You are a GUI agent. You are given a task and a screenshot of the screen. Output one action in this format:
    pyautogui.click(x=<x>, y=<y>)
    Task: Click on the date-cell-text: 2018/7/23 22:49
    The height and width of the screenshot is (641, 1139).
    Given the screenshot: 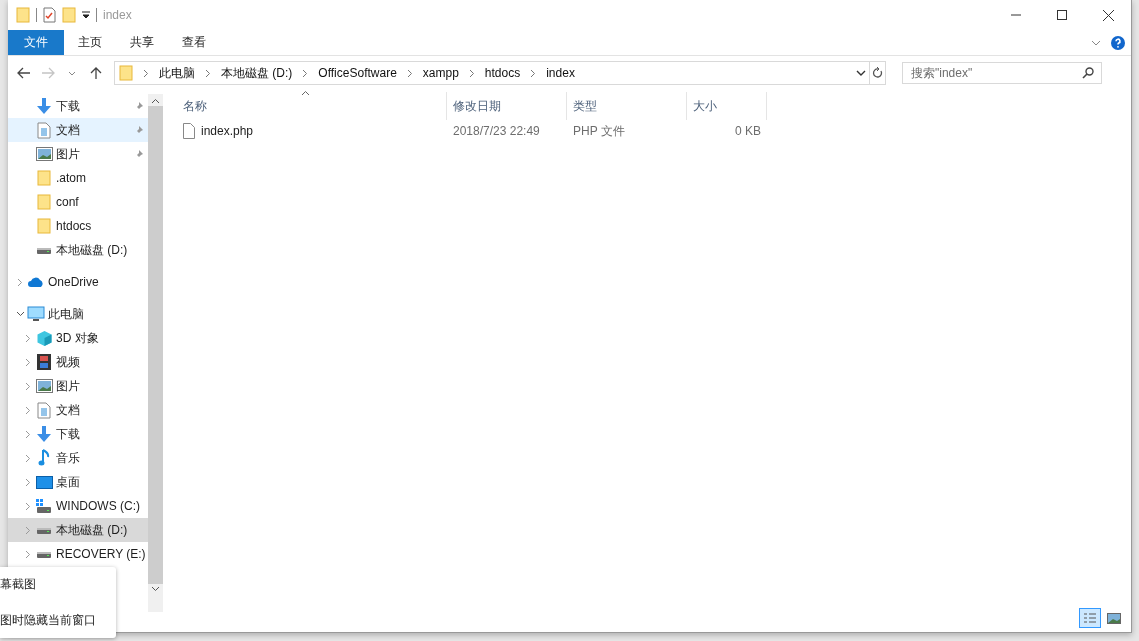 What is the action you would take?
    pyautogui.click(x=496, y=131)
    